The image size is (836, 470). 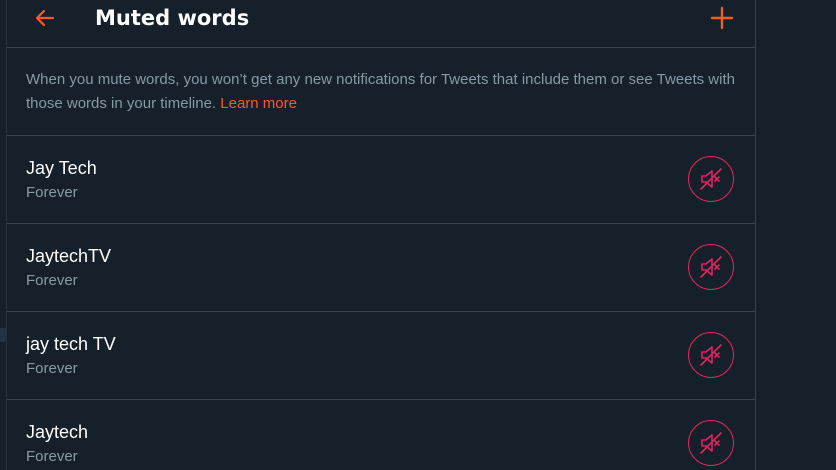 I want to click on plus-icon, so click(x=722, y=18).